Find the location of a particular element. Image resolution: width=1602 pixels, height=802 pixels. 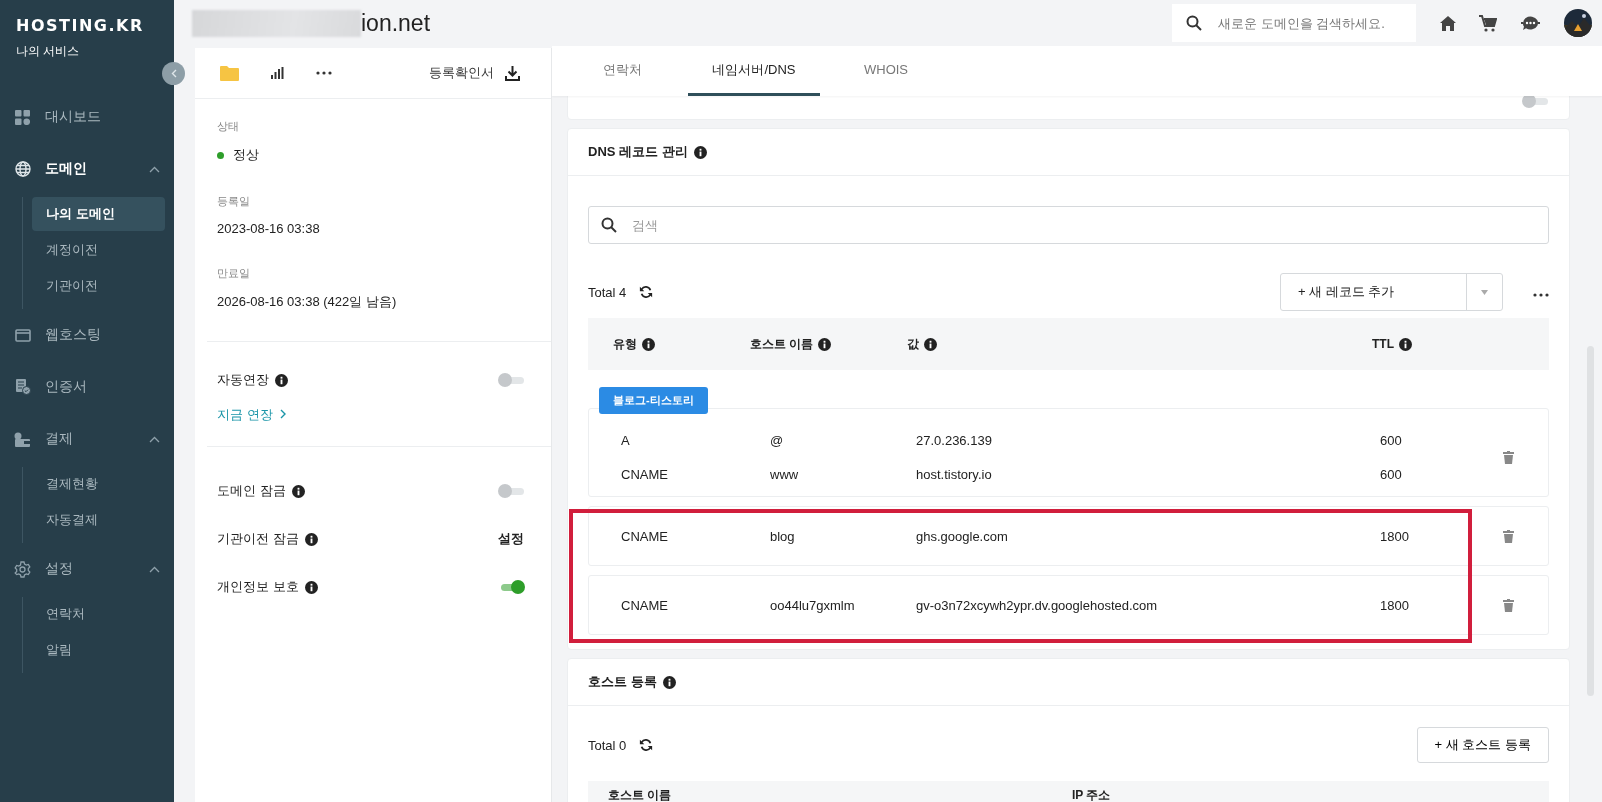

sidebar-subitem: 자동결제 is located at coordinates (98, 520).